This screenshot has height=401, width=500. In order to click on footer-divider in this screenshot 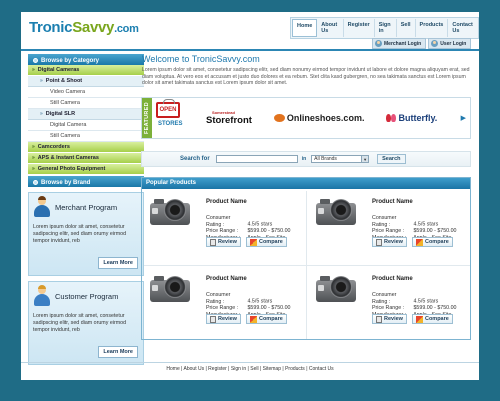, I will do `click(250, 362)`.